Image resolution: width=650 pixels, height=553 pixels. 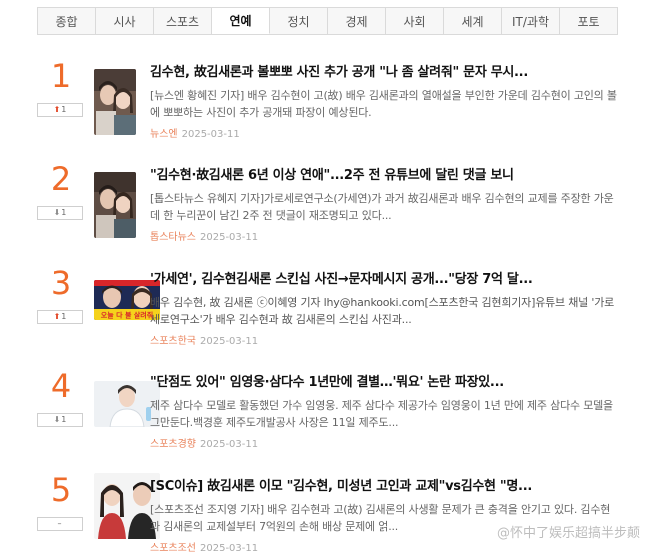 I want to click on rank-box: 2 ⬇1, so click(x=61, y=188).